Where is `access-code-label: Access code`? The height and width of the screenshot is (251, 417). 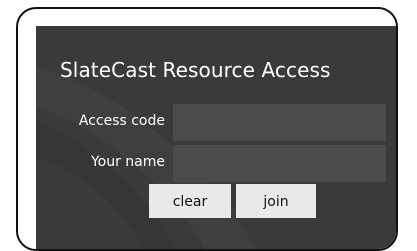
access-code-label: Access code is located at coordinates (121, 121).